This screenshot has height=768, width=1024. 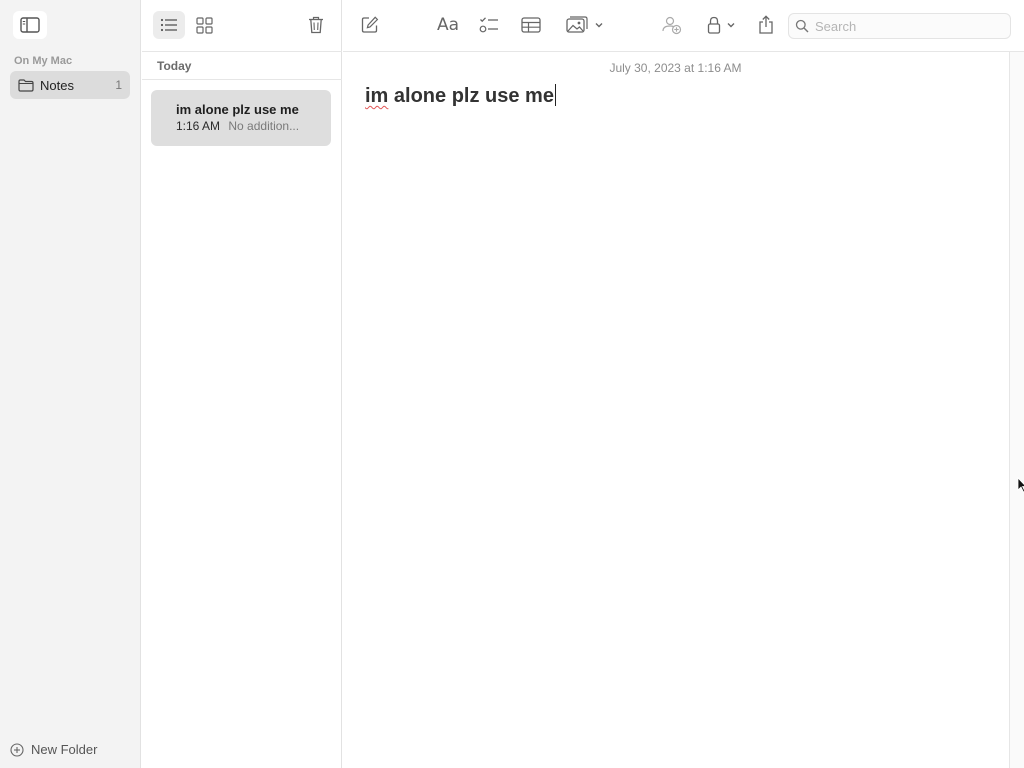 I want to click on grid-view-icon, so click(x=204, y=25).